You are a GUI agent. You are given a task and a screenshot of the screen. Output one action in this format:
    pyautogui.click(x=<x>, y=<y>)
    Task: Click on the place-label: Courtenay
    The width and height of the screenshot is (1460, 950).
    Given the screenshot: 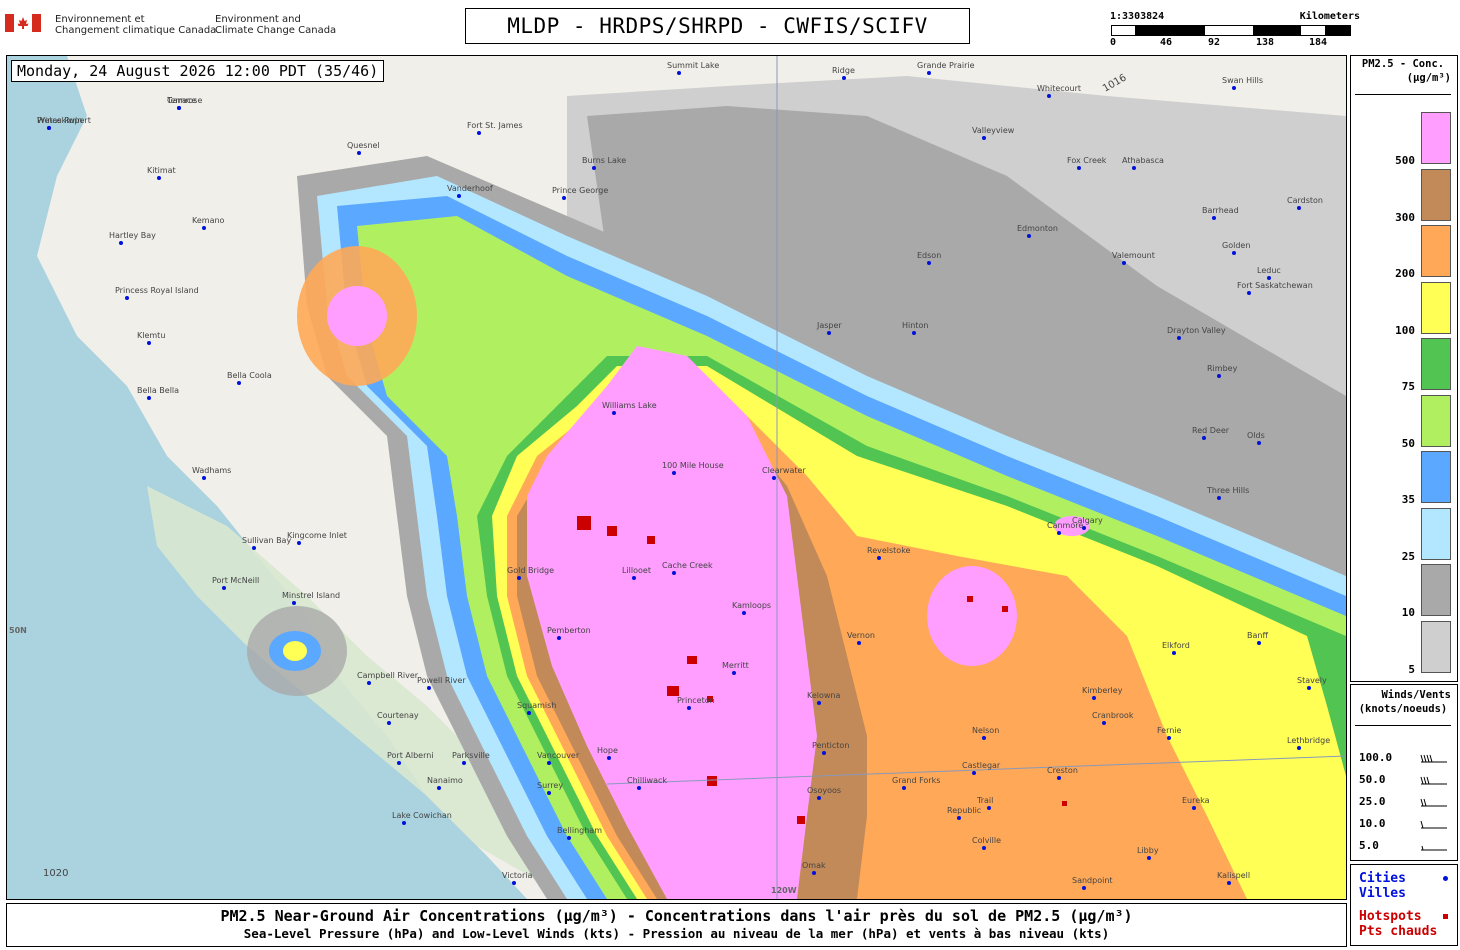 What is the action you would take?
    pyautogui.click(x=398, y=715)
    